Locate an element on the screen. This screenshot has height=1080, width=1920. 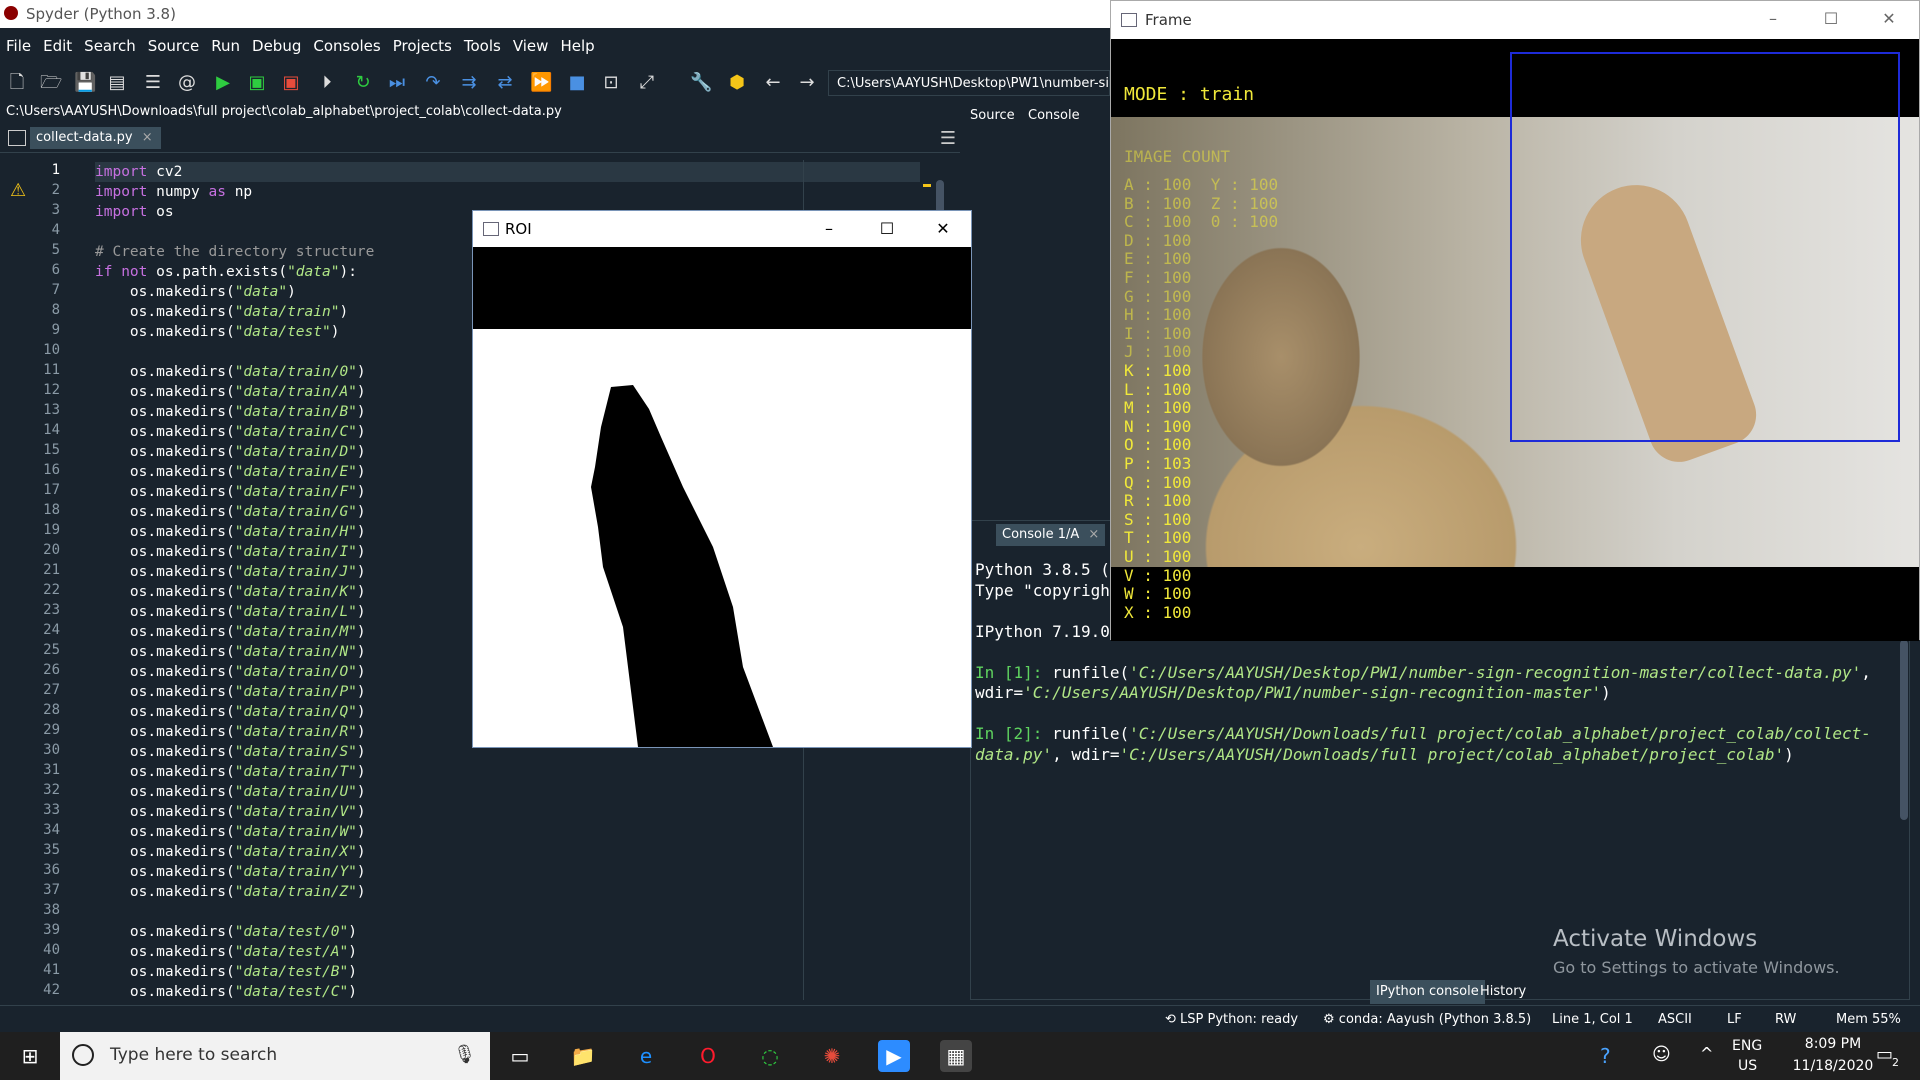
at-icon: @ is located at coordinates (187, 83).